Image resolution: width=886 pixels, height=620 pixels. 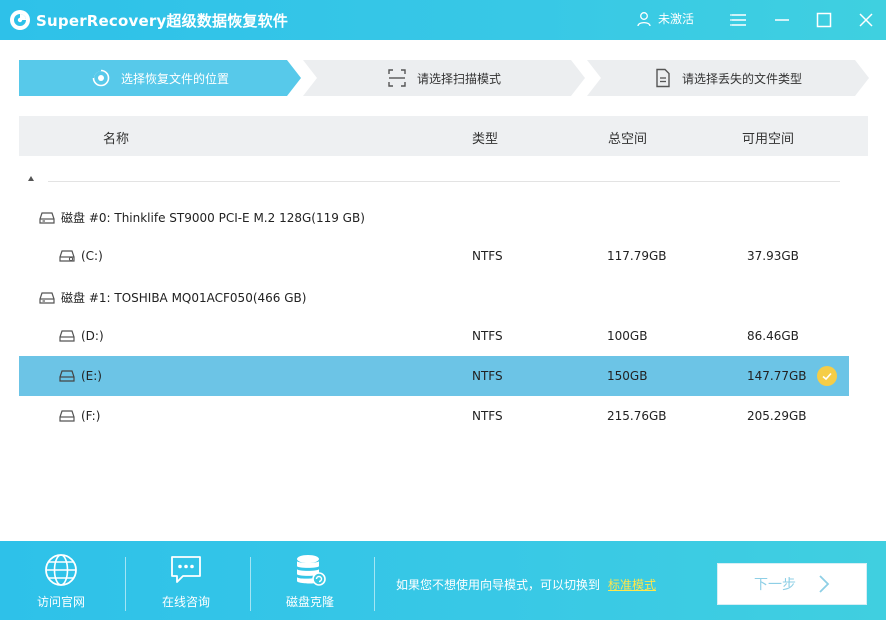 What do you see at coordinates (632, 585) in the screenshot?
I see `standard-mode-link: 标准模式` at bounding box center [632, 585].